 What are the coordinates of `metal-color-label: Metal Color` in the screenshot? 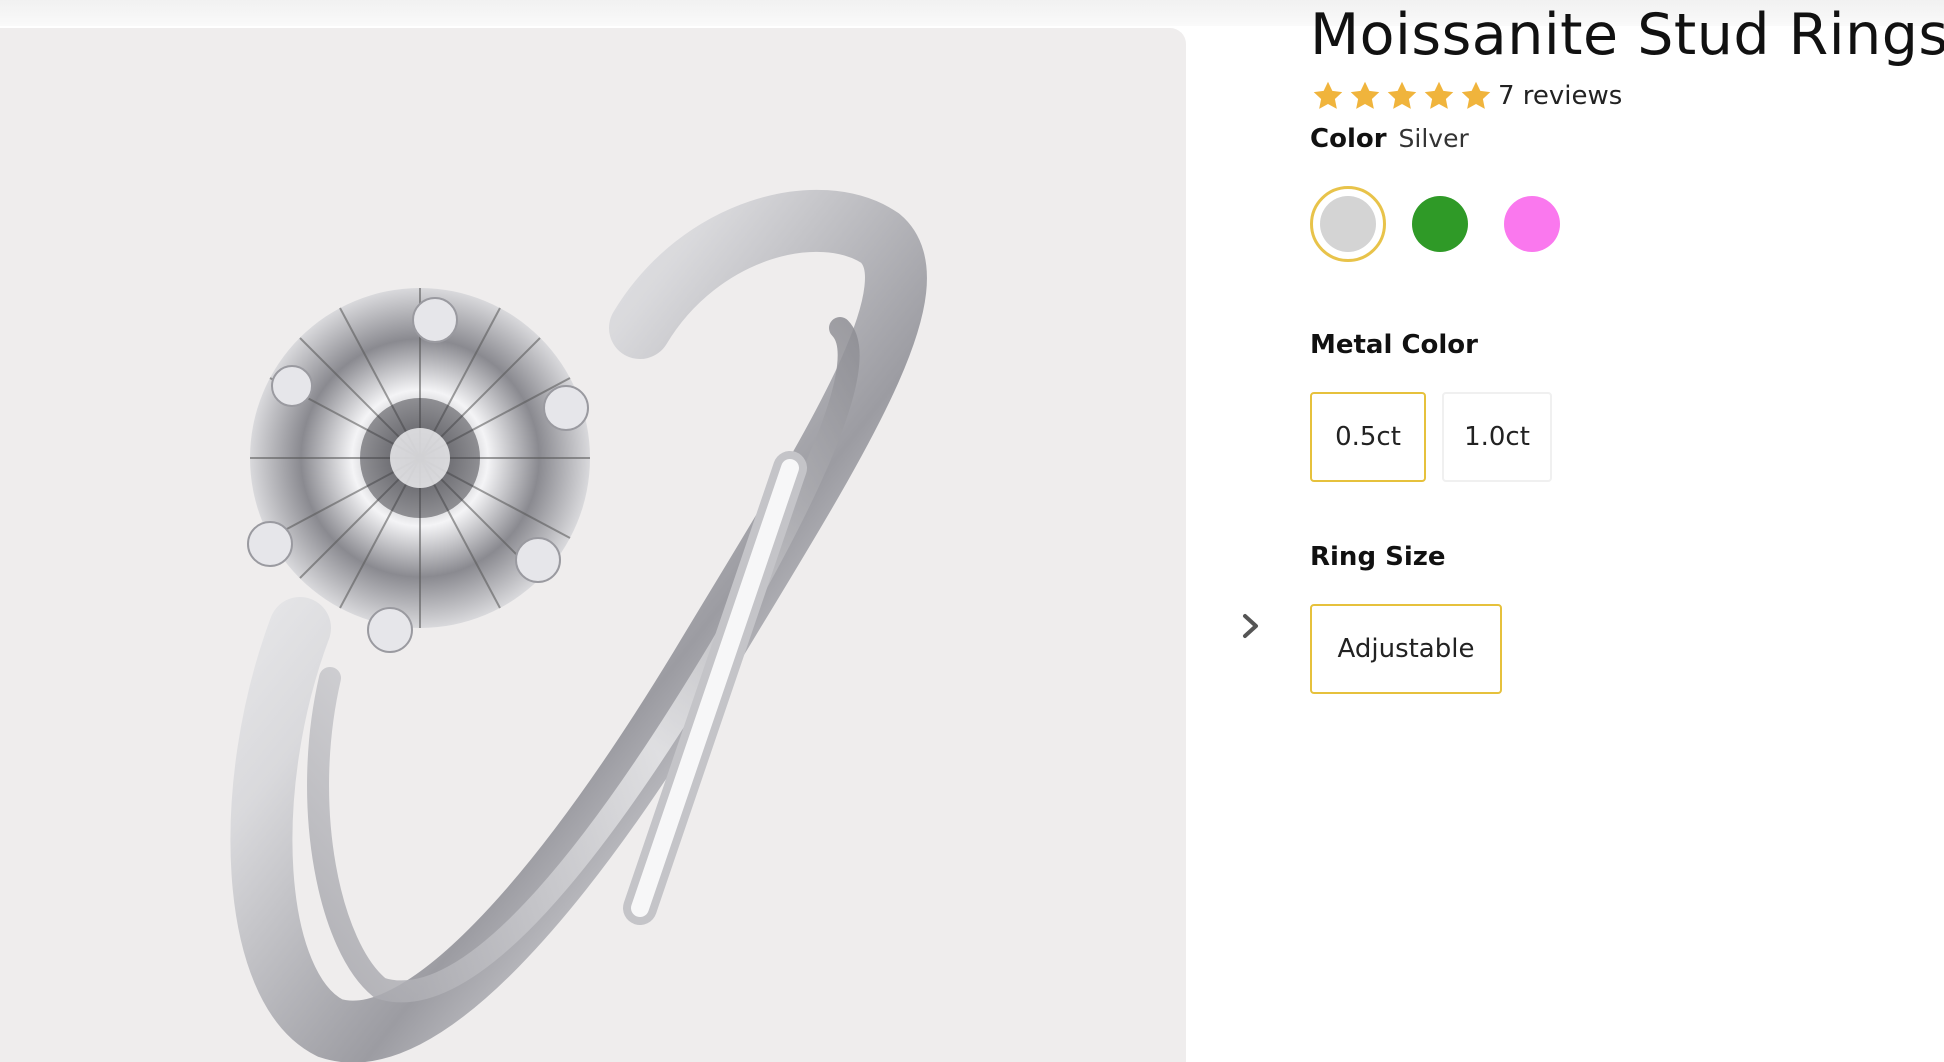 It's located at (1394, 345).